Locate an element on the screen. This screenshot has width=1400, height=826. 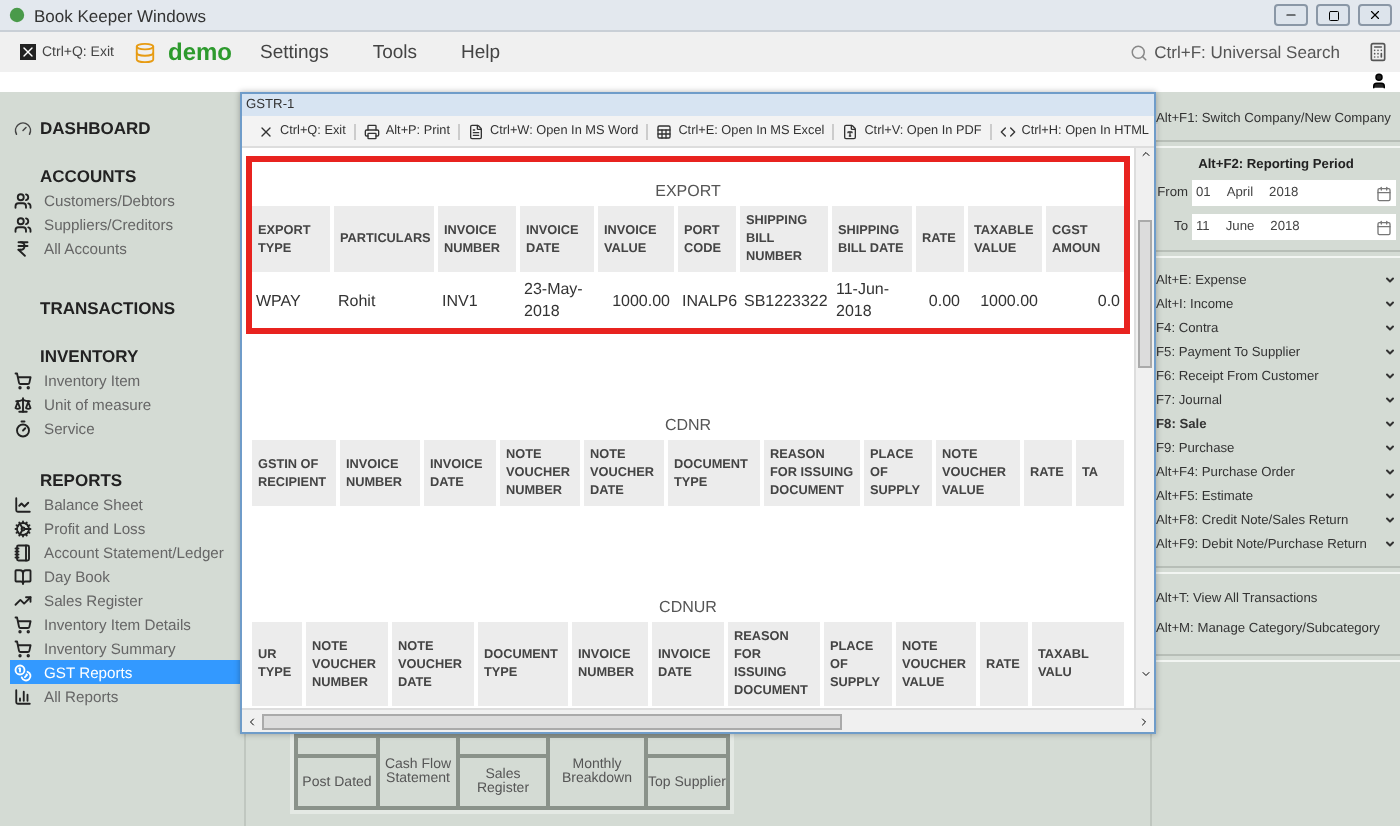
window-title: Book Keeper Windows is located at coordinates (121, 15).